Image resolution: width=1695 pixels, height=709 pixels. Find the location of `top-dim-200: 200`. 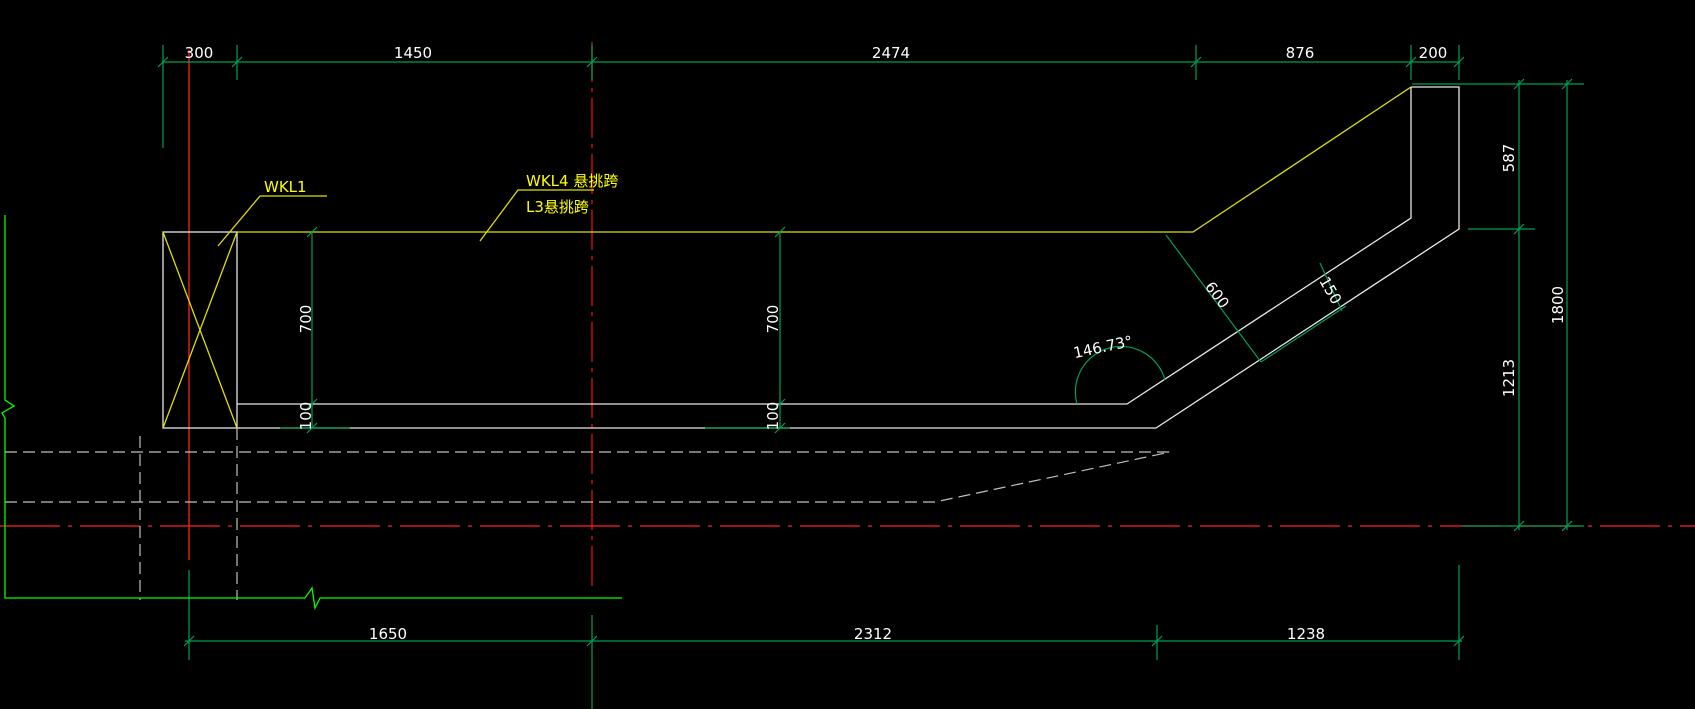

top-dim-200: 200 is located at coordinates (1433, 53).